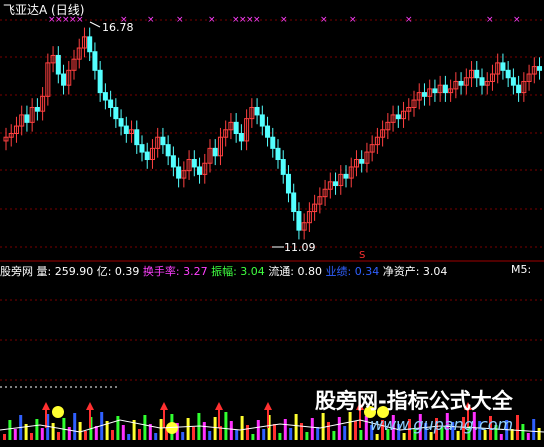 The width and height of the screenshot is (544, 447). Describe the element at coordinates (58, 412) in the screenshot. I see `smiley-icon` at that location.